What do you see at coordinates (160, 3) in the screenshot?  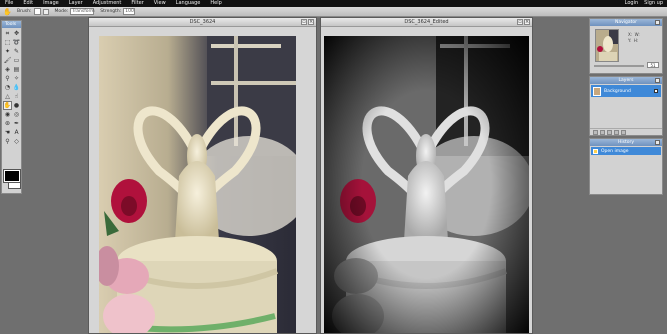 I see `menu-view: View` at bounding box center [160, 3].